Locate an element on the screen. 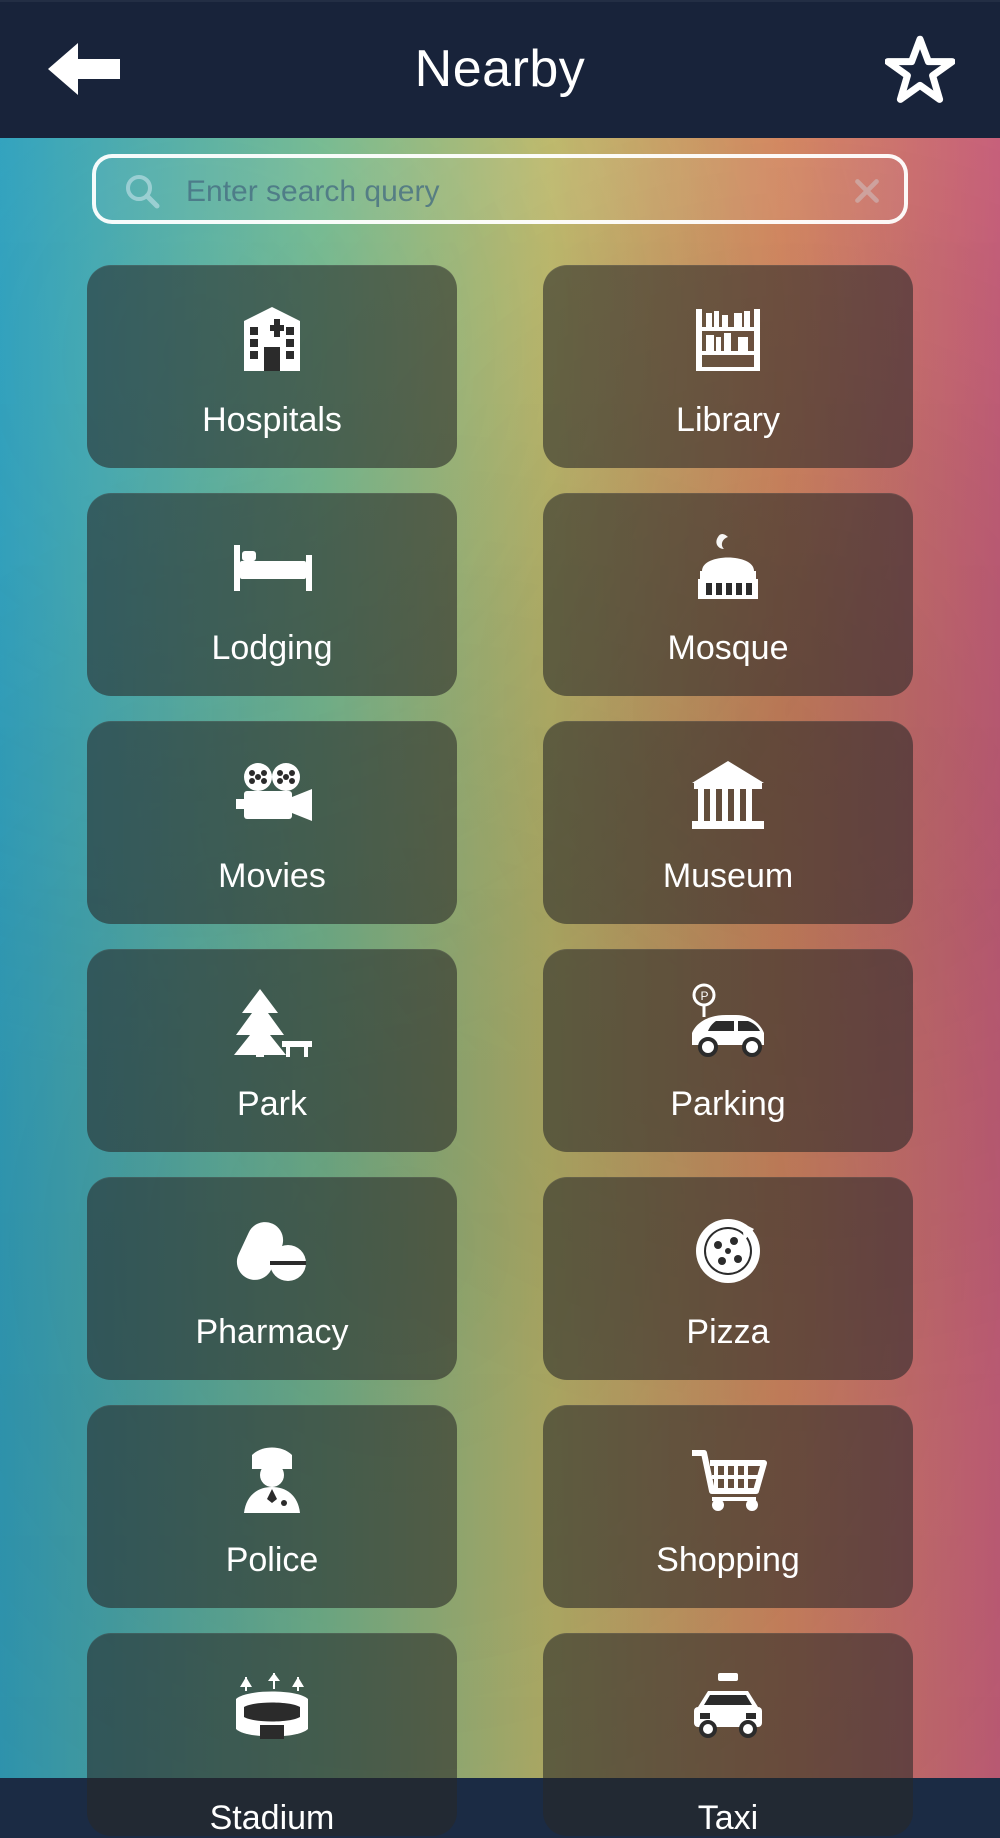  category-tile-park: Park is located at coordinates (272, 1050).